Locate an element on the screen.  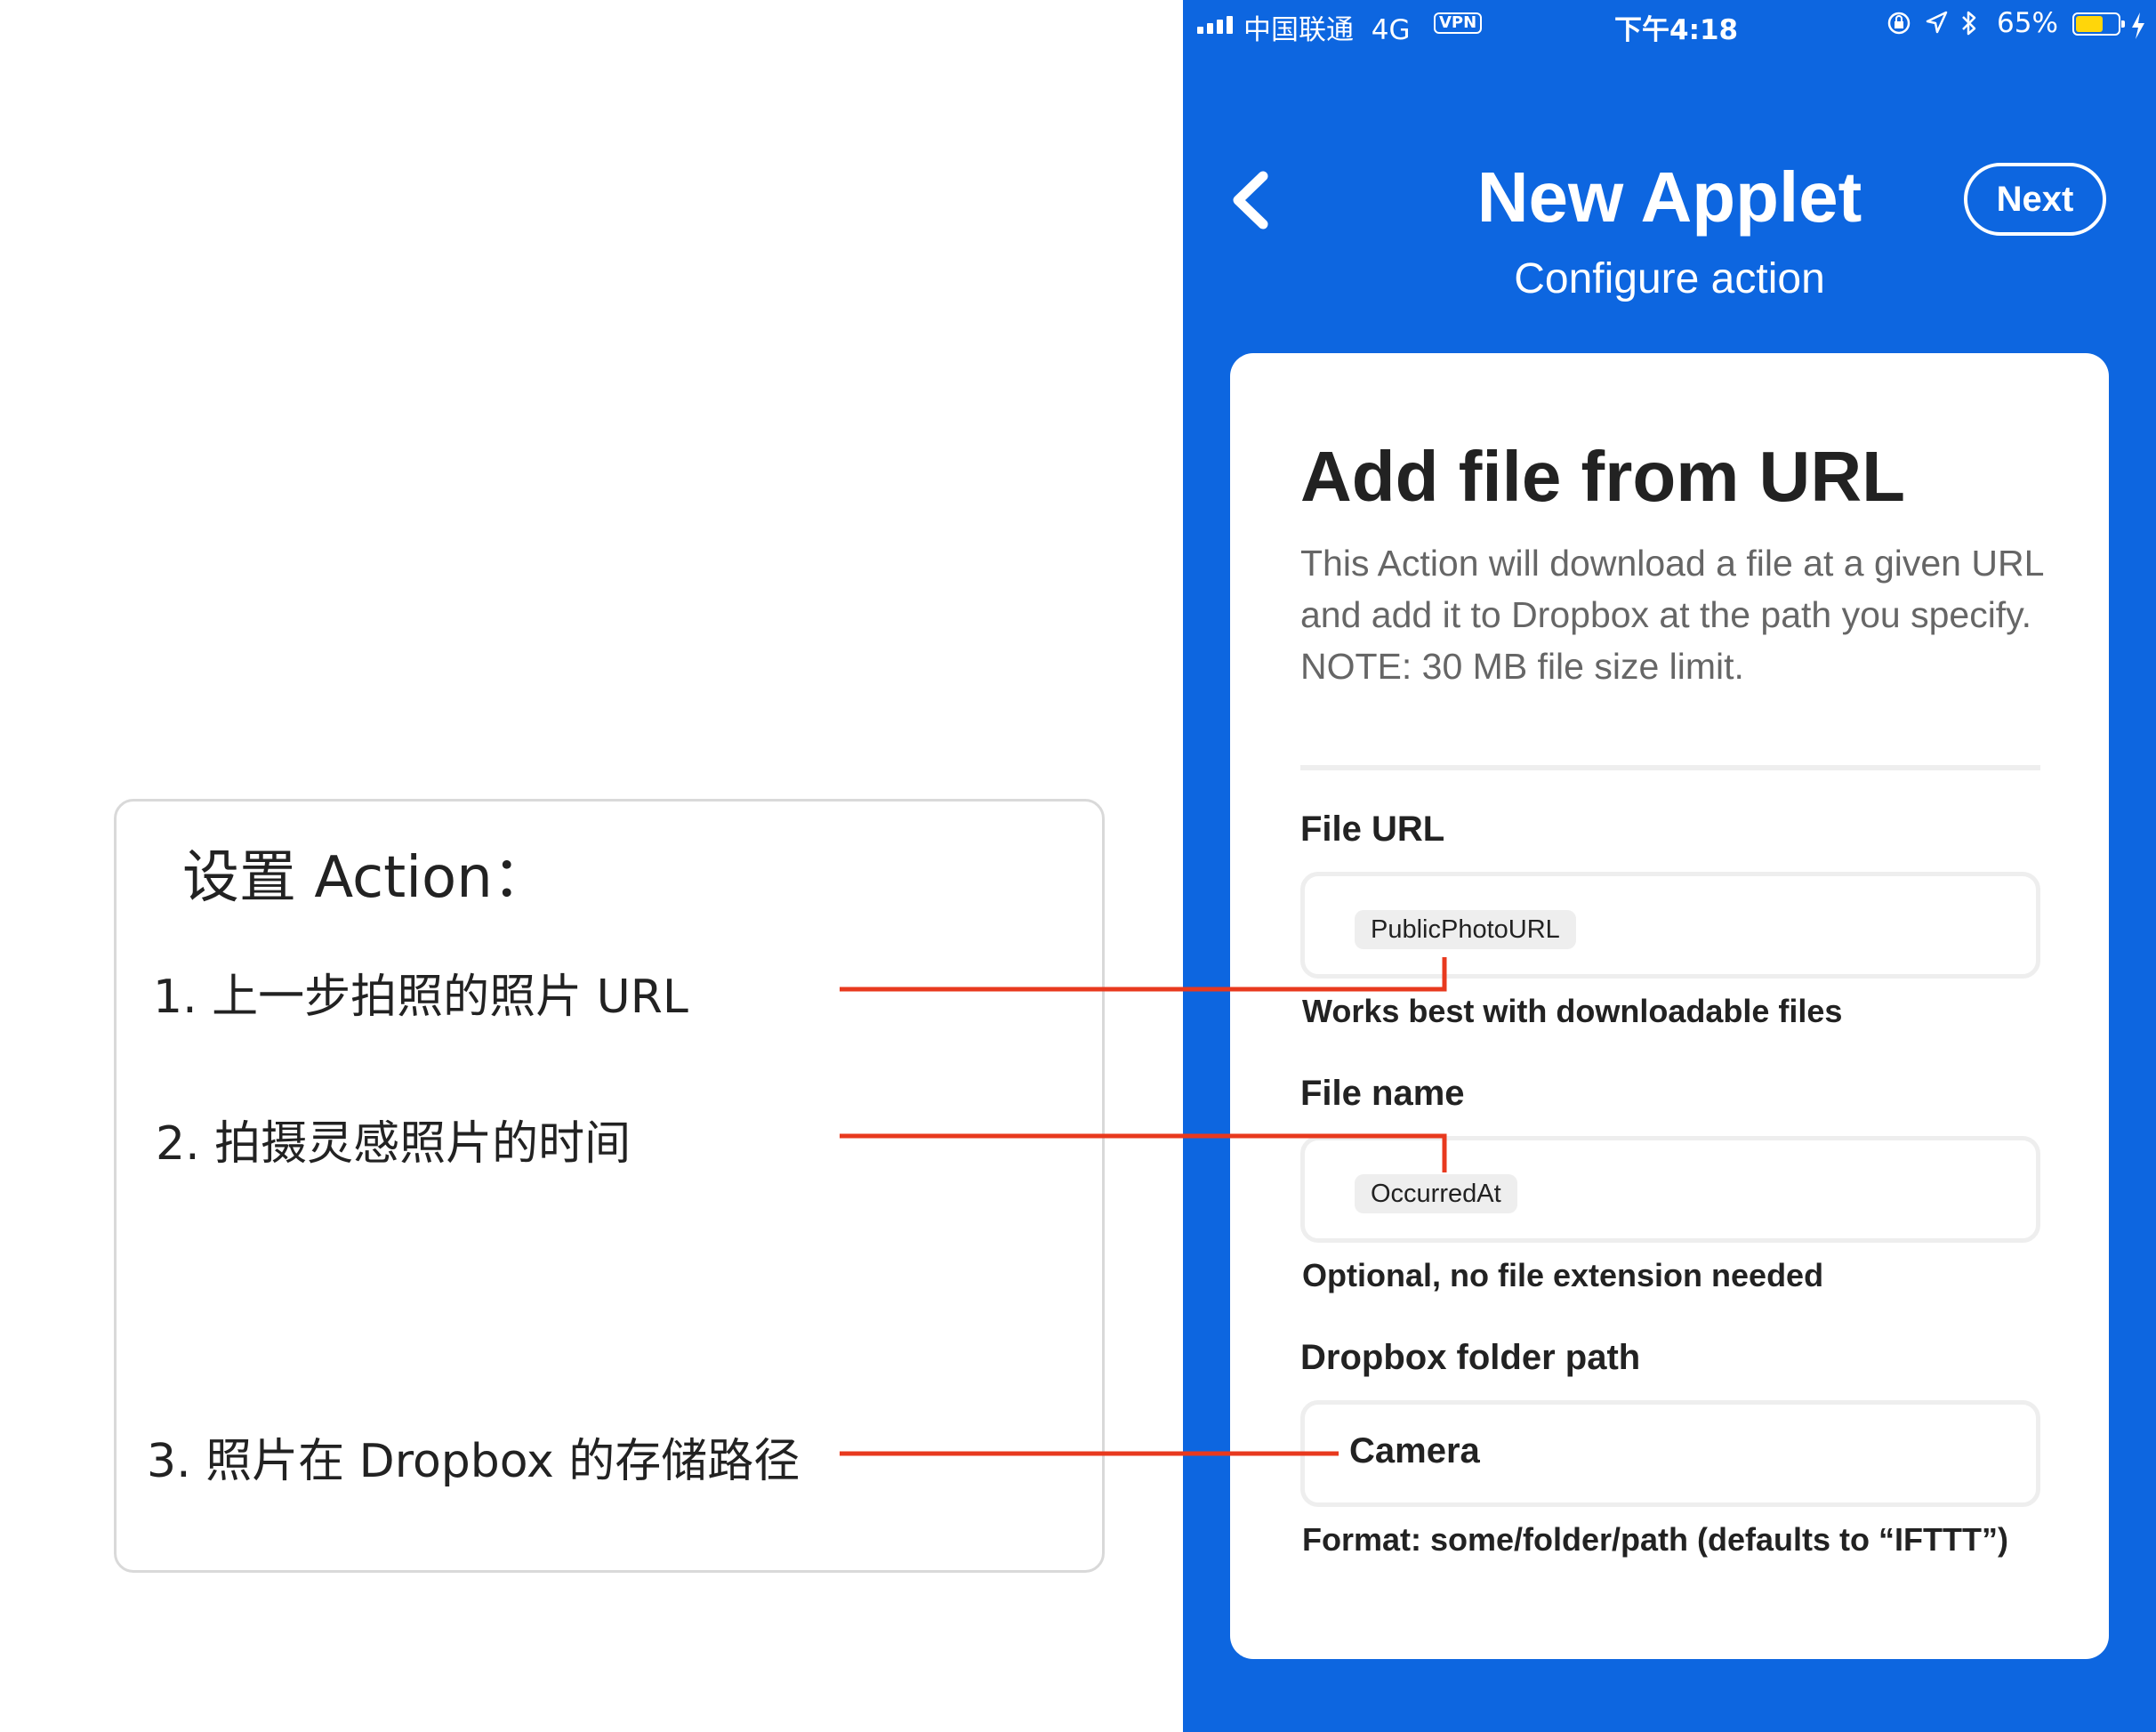
file-url-help: Works best with downloadable files is located at coordinates (1573, 1011).